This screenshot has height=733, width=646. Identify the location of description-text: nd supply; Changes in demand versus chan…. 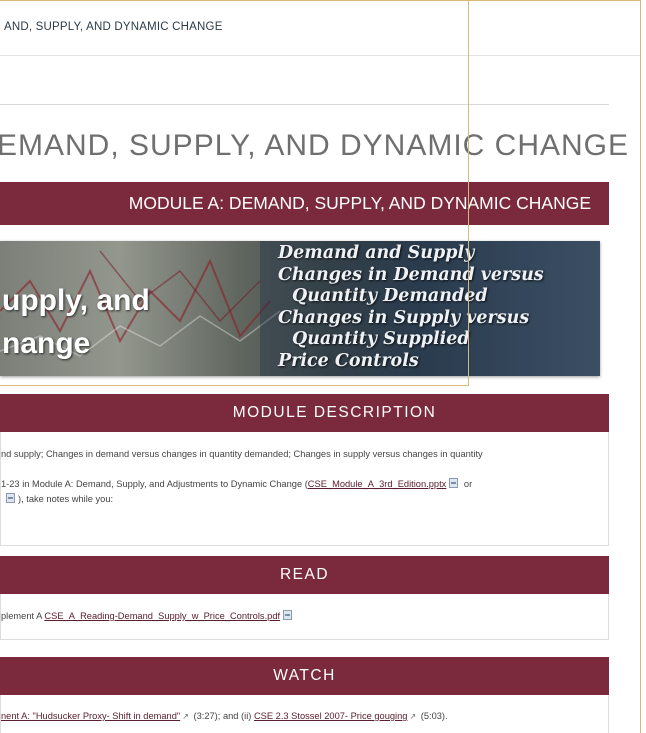
(242, 454).